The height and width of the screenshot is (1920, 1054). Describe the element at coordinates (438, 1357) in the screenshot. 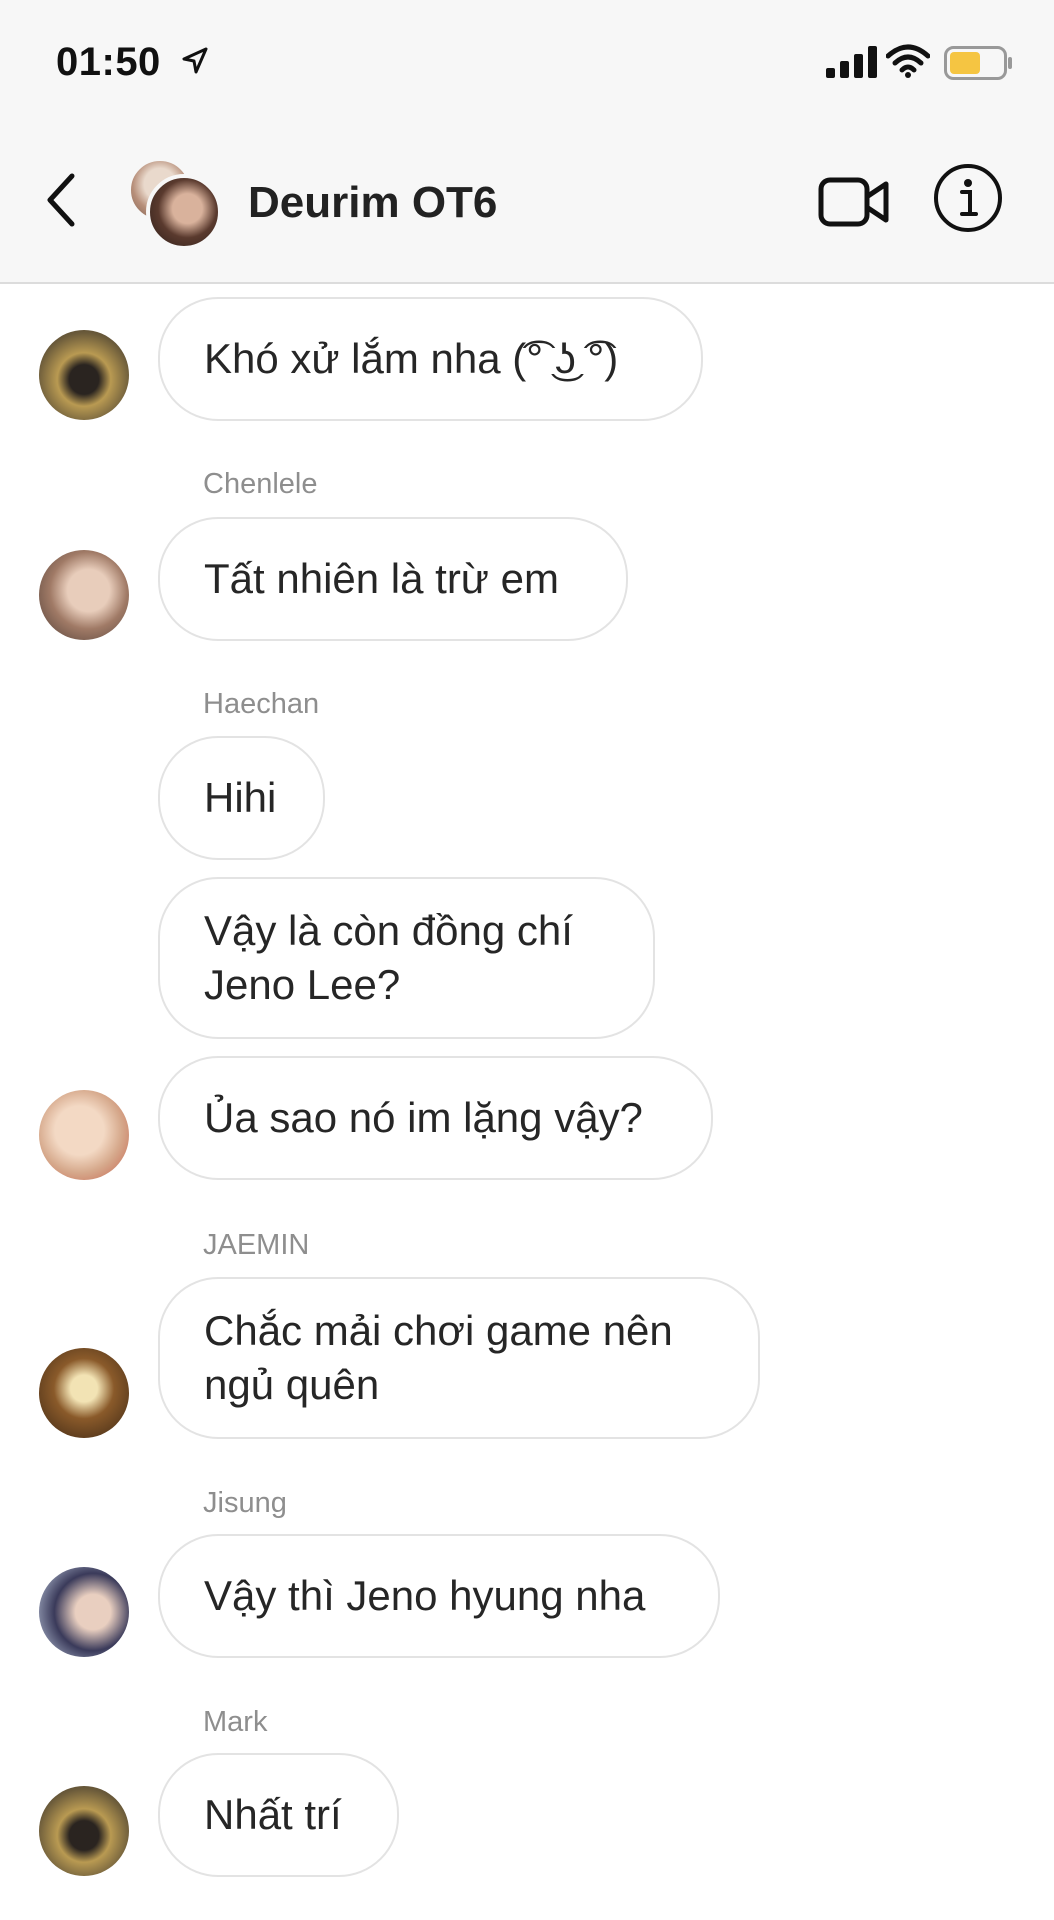

I see `message-text: Chắc mải chơi game nên ngủ quên` at that location.